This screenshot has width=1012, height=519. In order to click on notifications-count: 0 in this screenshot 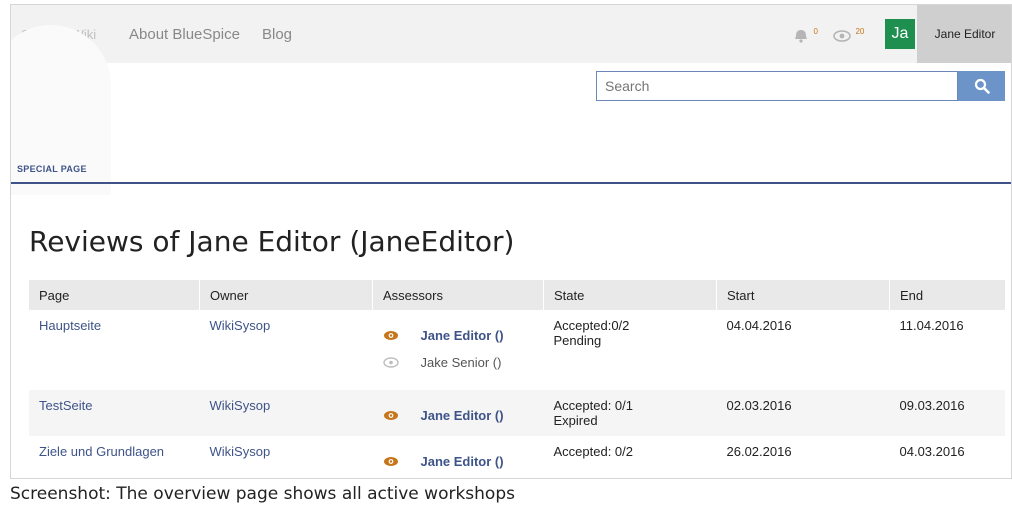, I will do `click(815, 31)`.